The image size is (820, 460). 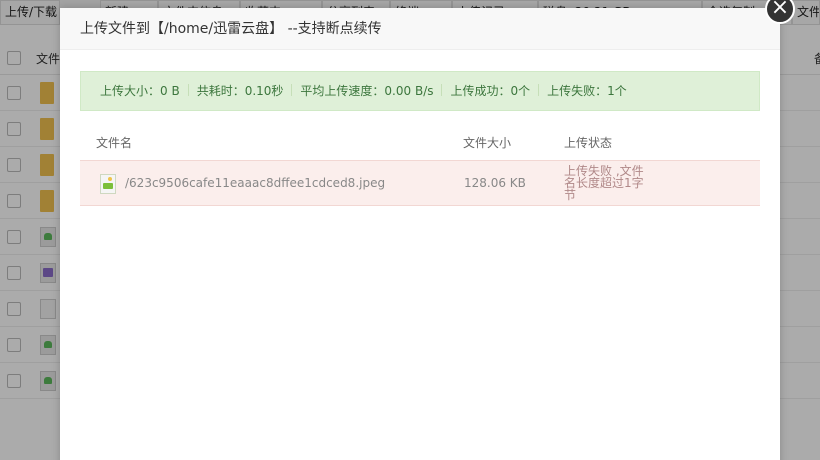 What do you see at coordinates (487, 143) in the screenshot?
I see `column-file-size: 文件大小` at bounding box center [487, 143].